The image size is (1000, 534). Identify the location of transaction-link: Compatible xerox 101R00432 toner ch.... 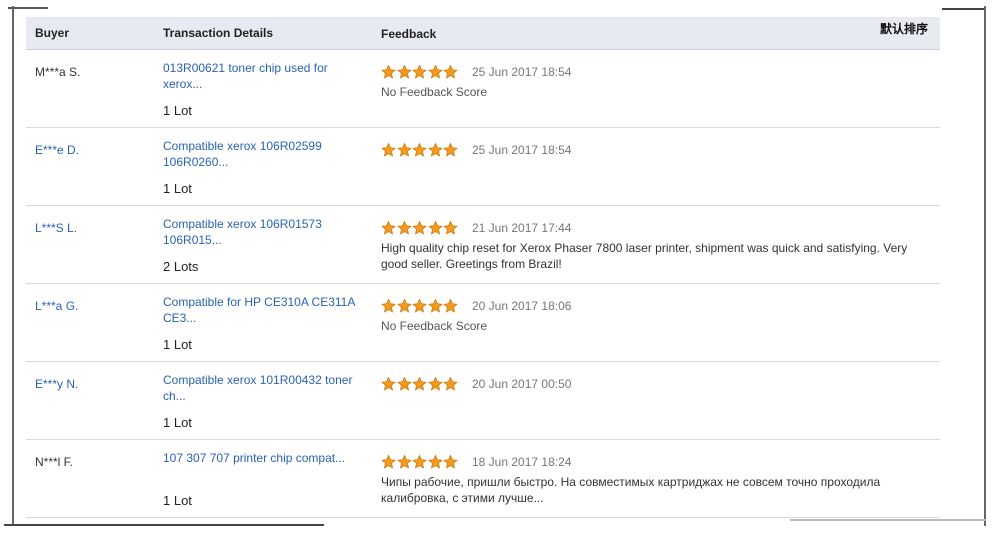
(265, 388).